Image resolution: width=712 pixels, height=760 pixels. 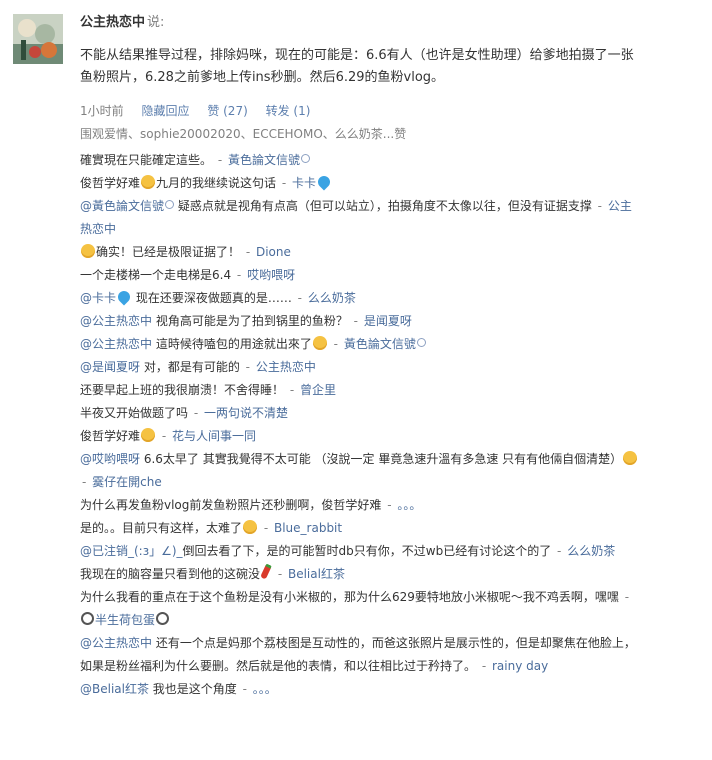 I want to click on said-label: 说:, so click(x=156, y=22).